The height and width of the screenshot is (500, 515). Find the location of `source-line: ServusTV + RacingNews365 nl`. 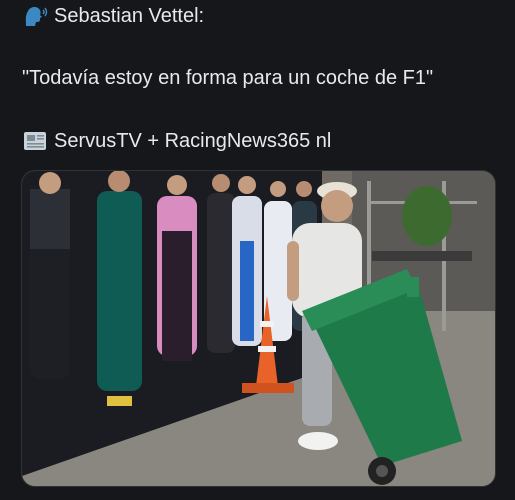

source-line: ServusTV + RacingNews365 nl is located at coordinates (176, 141).